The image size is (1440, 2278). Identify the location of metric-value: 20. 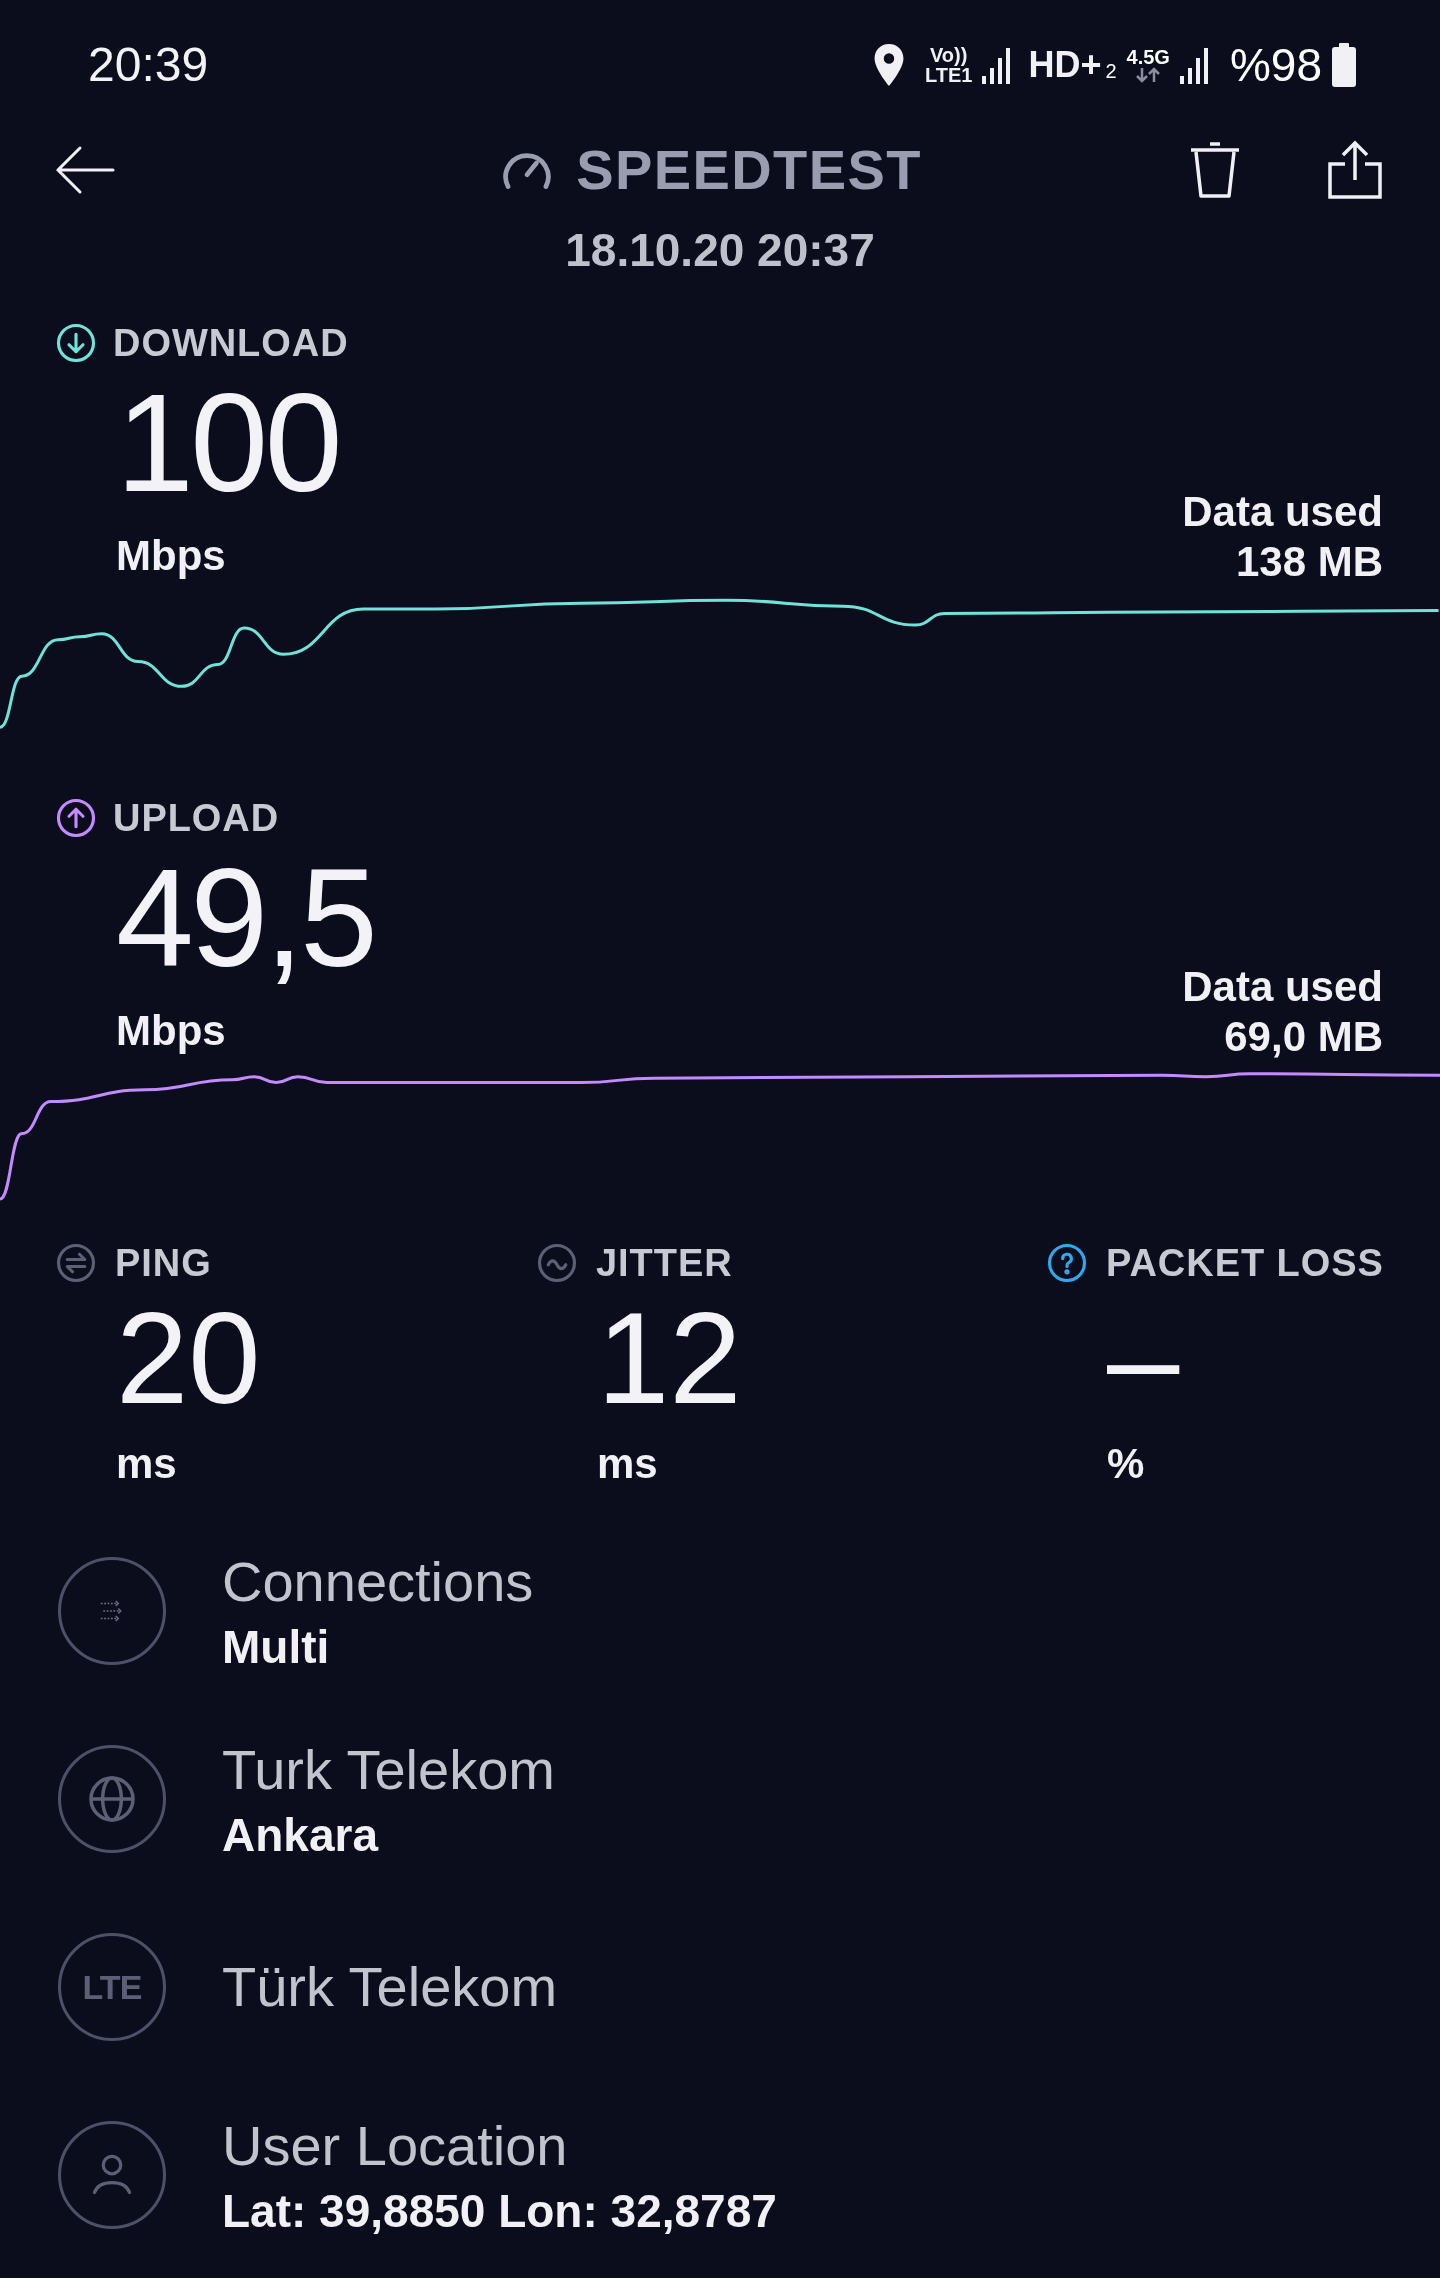
(188, 1358).